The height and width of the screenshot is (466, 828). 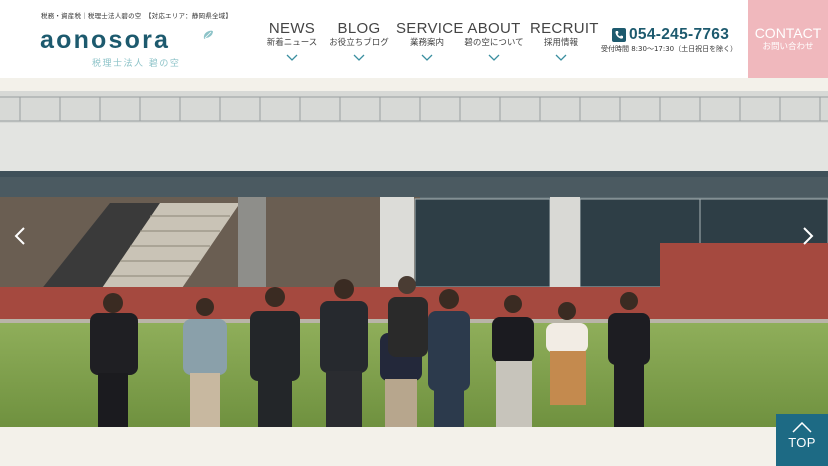 I want to click on business-hours: 受付時間 8:30〜17:30（土日祝日を除く）, so click(x=669, y=49).